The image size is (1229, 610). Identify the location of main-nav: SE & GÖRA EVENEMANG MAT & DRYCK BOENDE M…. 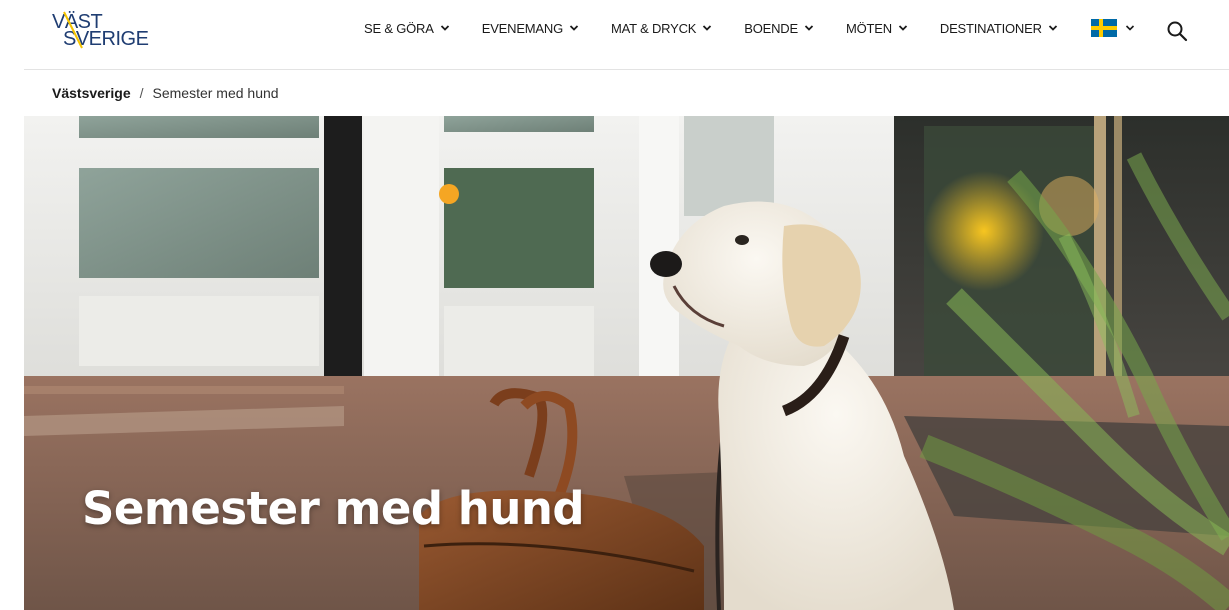
(725, 28).